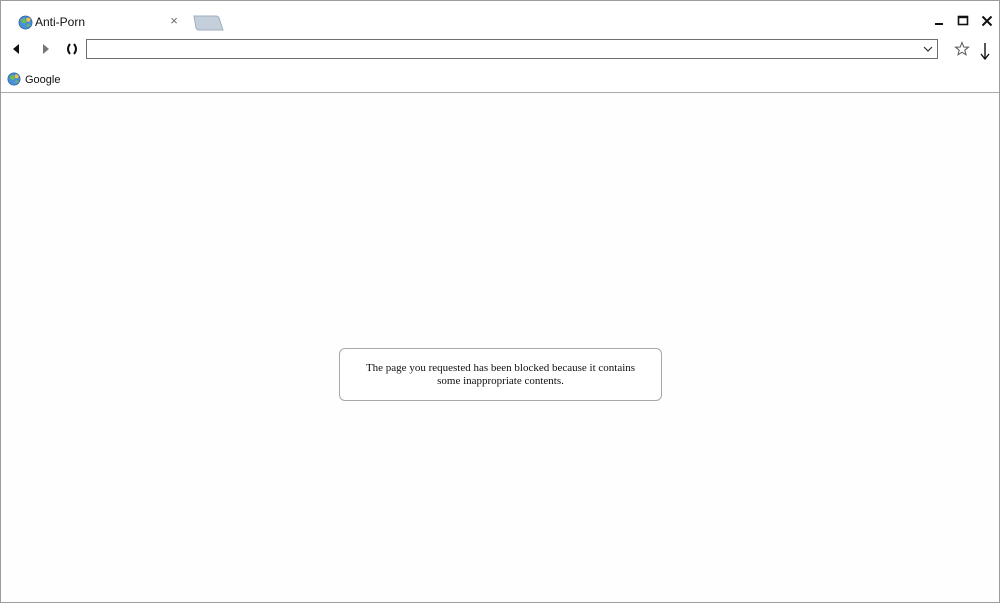 The height and width of the screenshot is (603, 1000). I want to click on address-bar, so click(512, 49).